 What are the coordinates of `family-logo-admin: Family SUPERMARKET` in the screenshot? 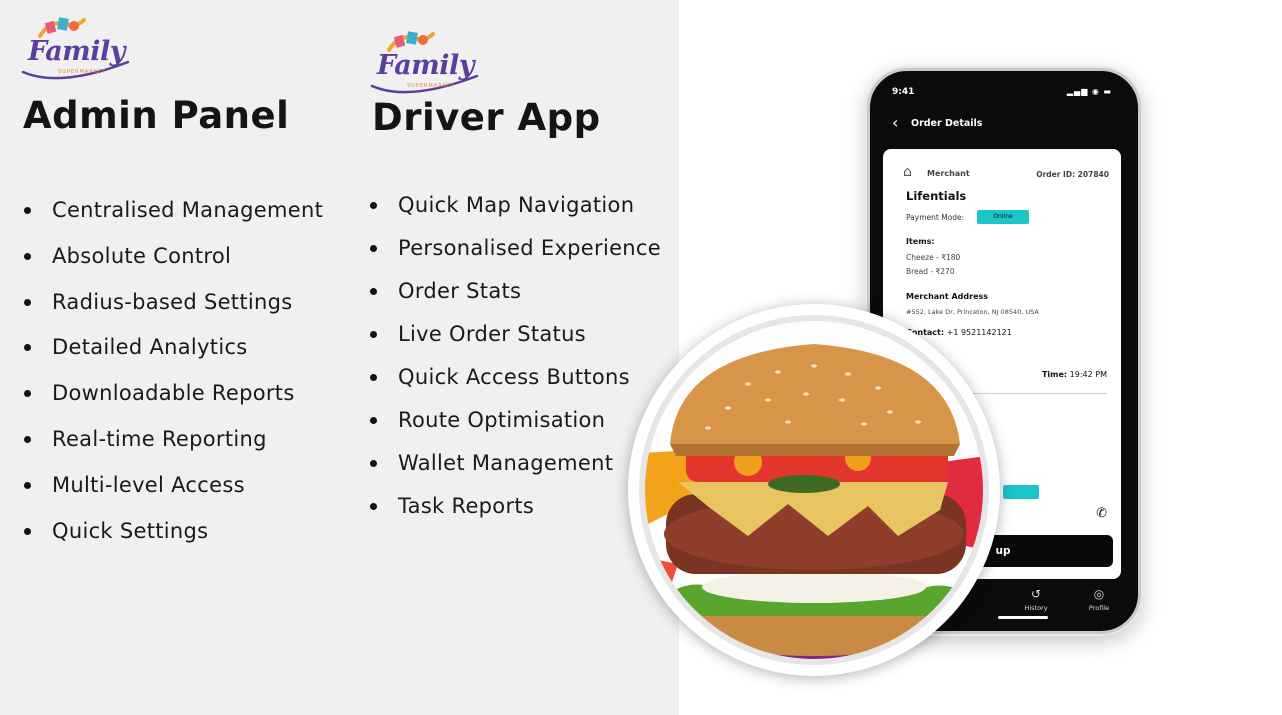 It's located at (76, 48).